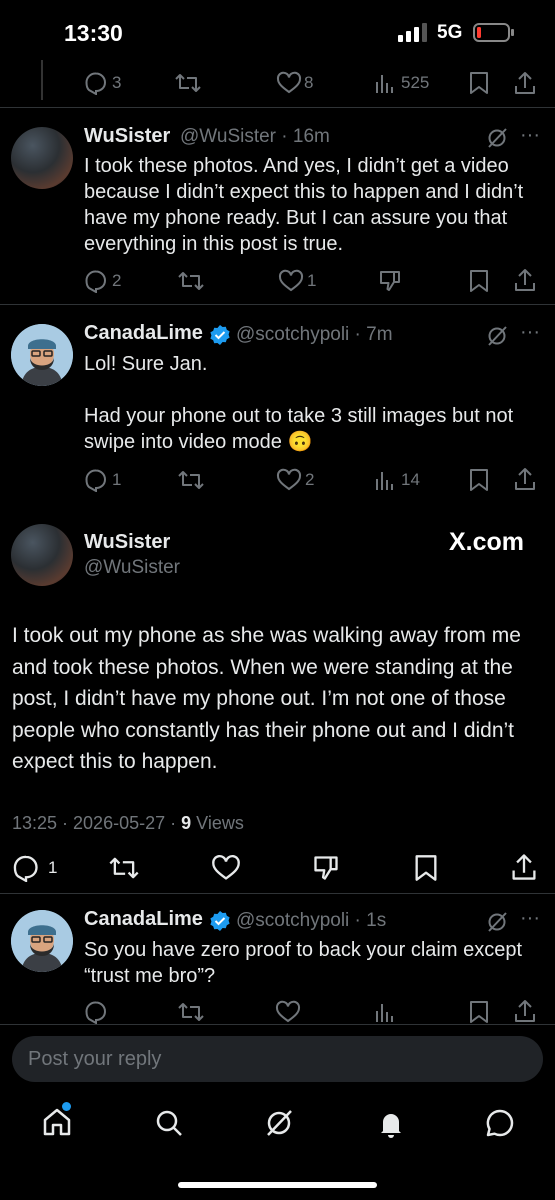 Image resolution: width=555 pixels, height=1200 pixels. I want to click on brand-watermark: X.com, so click(487, 542).